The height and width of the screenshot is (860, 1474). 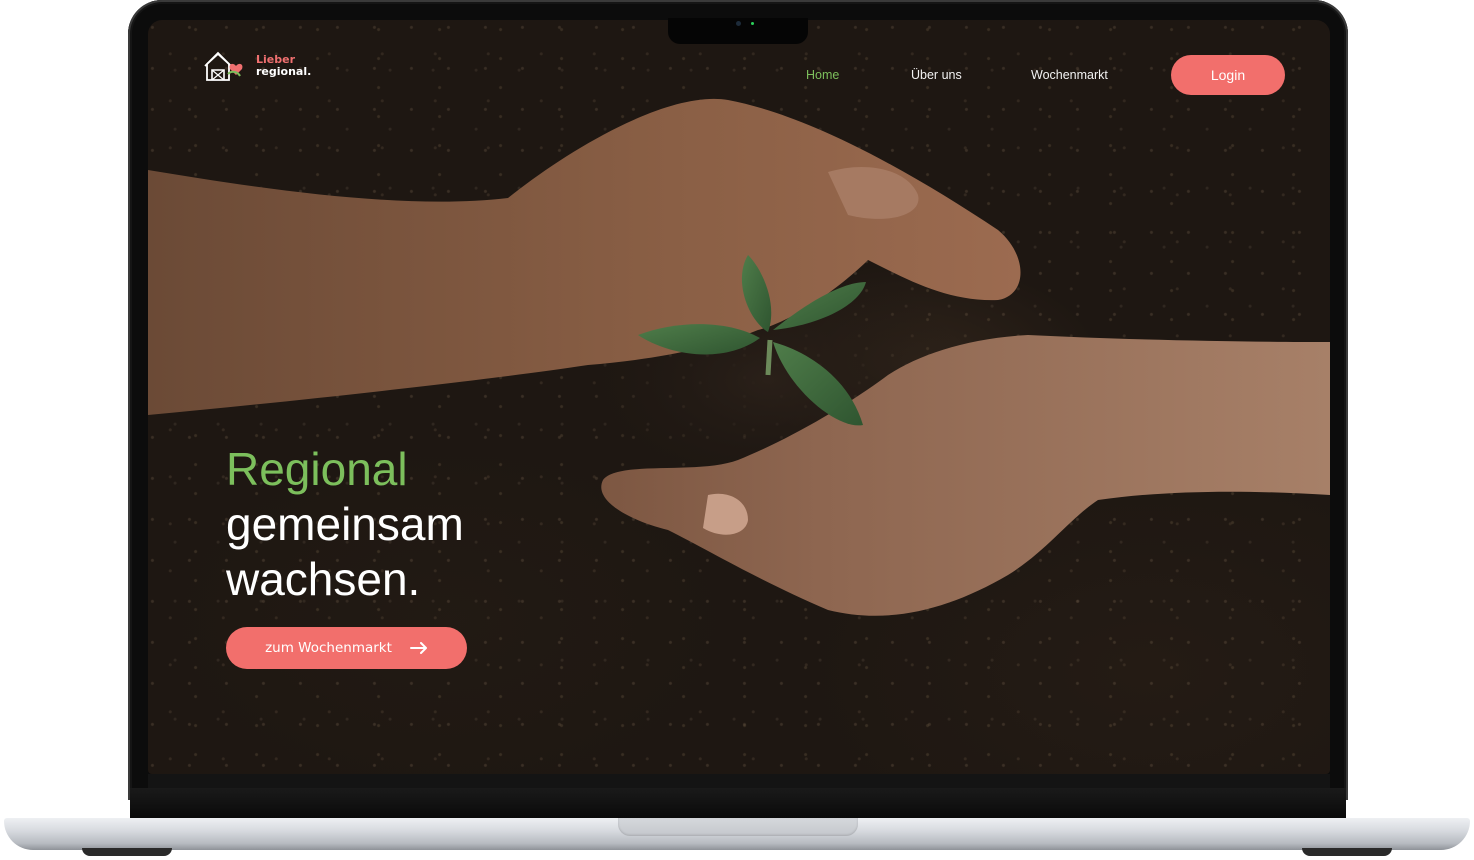 What do you see at coordinates (738, 803) in the screenshot?
I see `laptop-hinge` at bounding box center [738, 803].